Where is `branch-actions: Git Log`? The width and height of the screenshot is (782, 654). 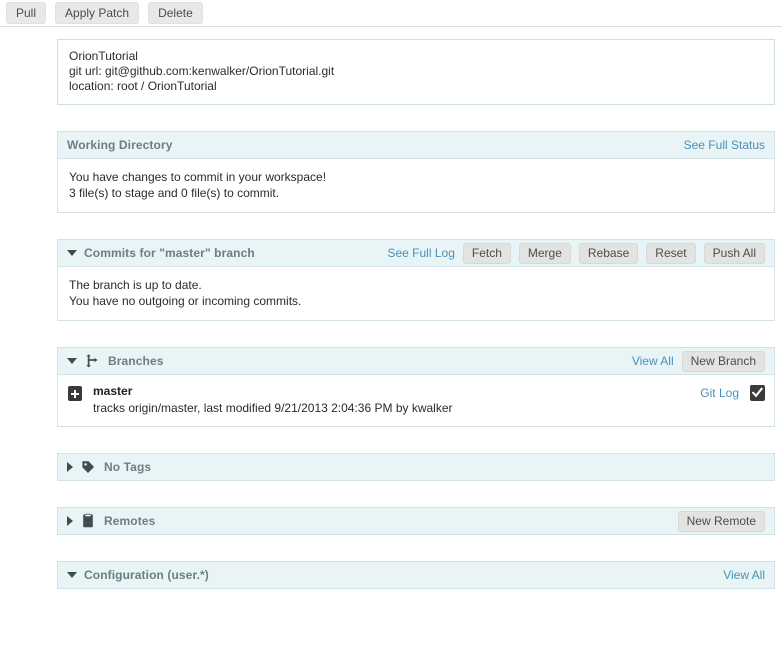 branch-actions: Git Log is located at coordinates (732, 393).